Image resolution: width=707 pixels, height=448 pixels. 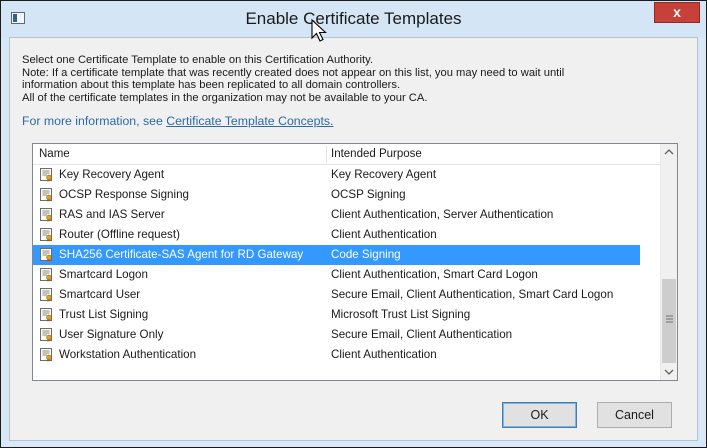 I want to click on scroll-up-button, so click(x=669, y=152).